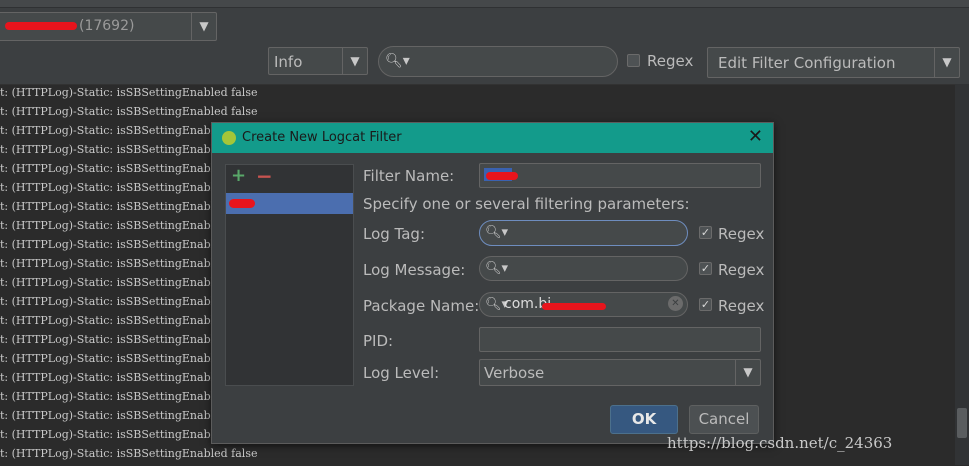 Image resolution: width=969 pixels, height=466 pixels. I want to click on dialog-title: Create New Logcat Filter, so click(322, 137).